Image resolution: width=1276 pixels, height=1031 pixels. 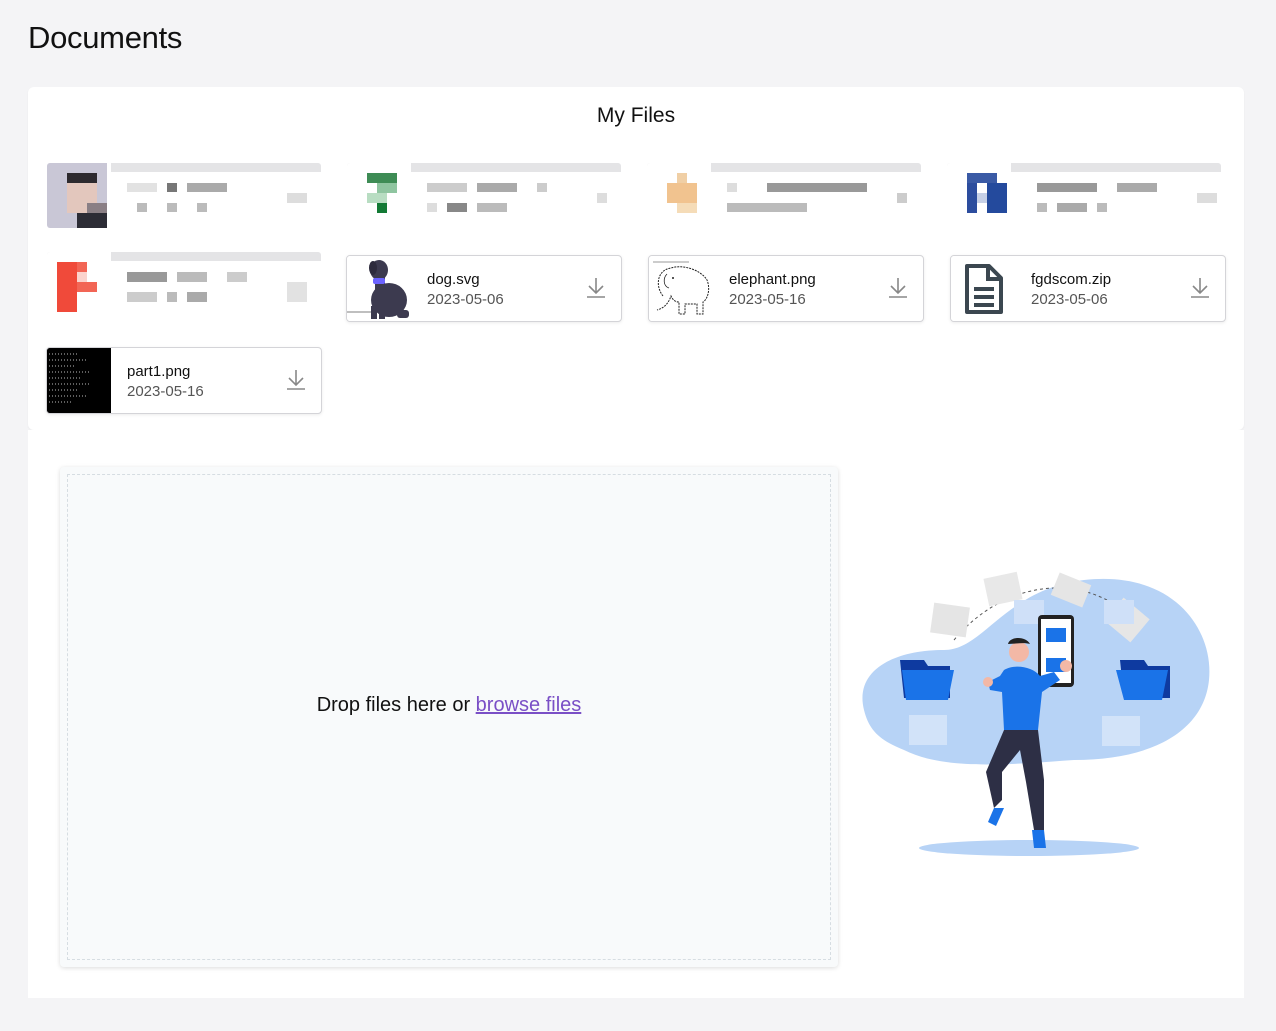 What do you see at coordinates (105, 37) in the screenshot?
I see `page-title: Documents` at bounding box center [105, 37].